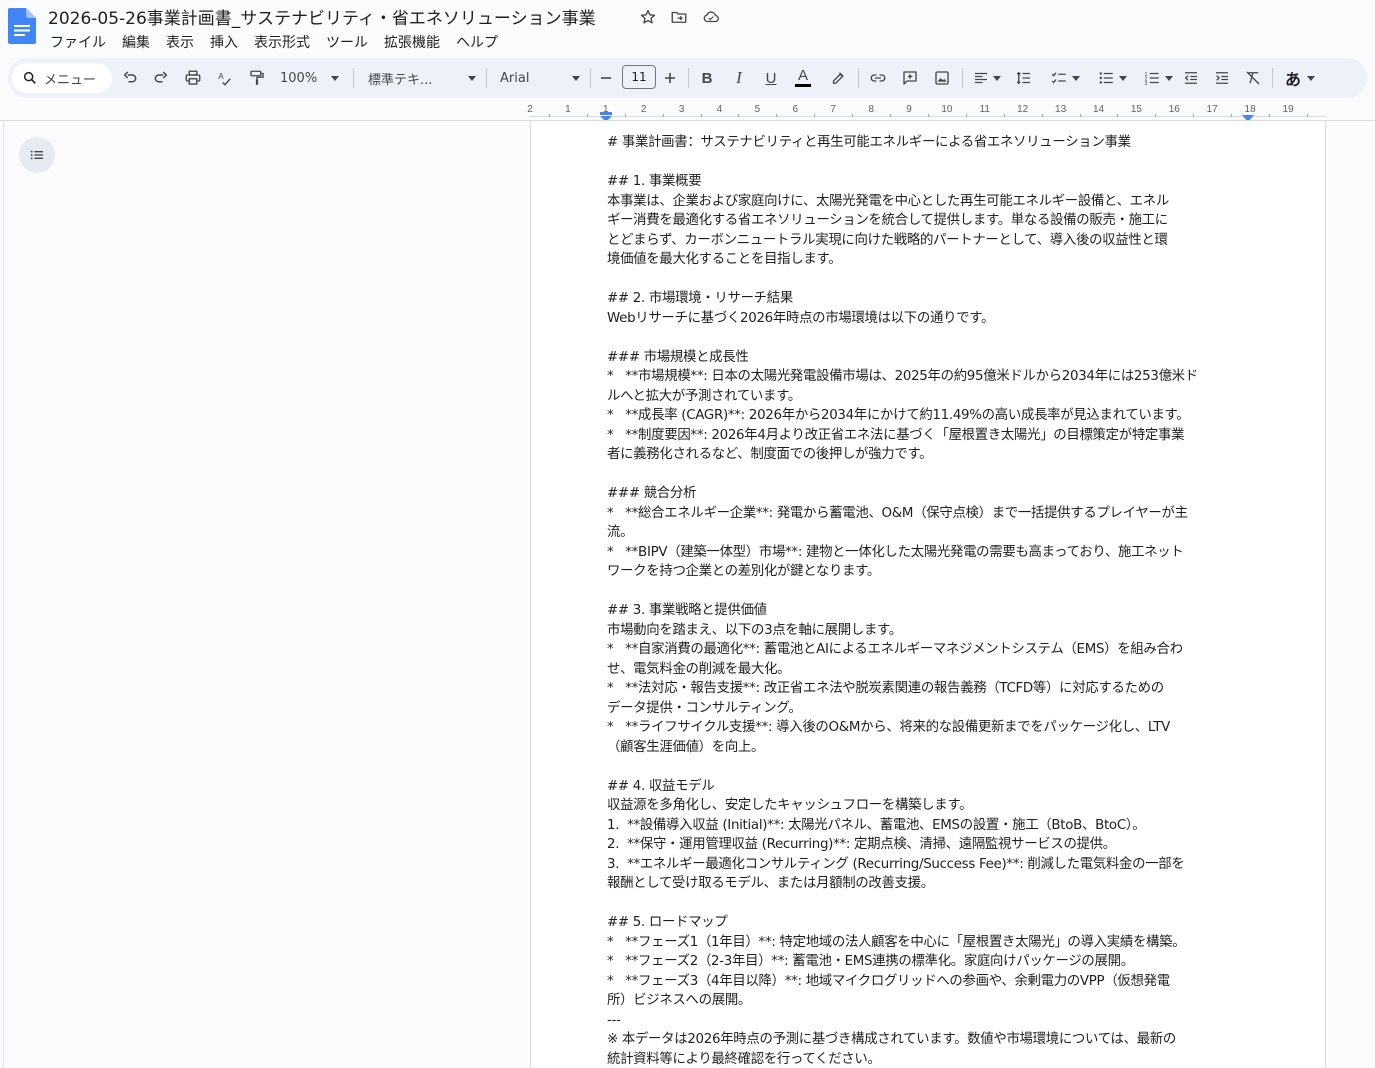 This screenshot has width=1375, height=1068. Describe the element at coordinates (929, 1059) in the screenshot. I see `document-line: 統計資料等により最終確認を行ってください。` at that location.